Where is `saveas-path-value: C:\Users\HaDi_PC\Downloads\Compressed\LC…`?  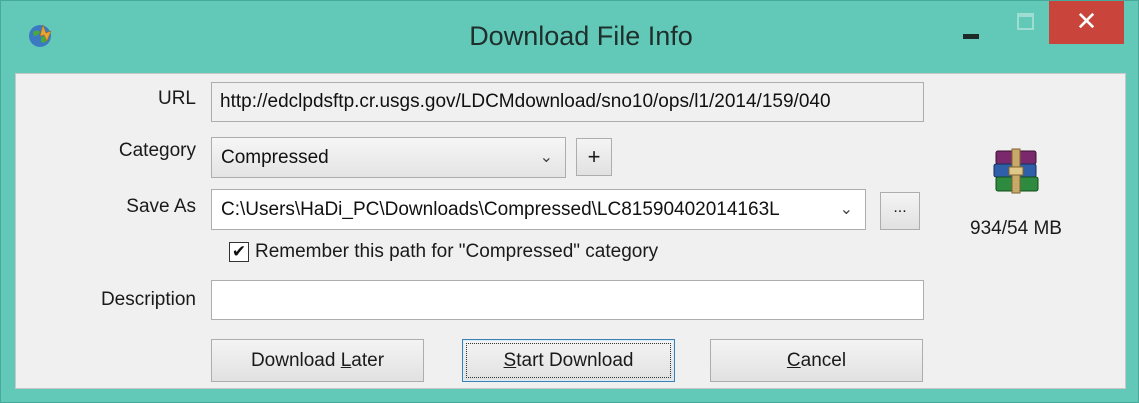 saveas-path-value: C:\Users\HaDi_PC\Downloads\Compressed\LC… is located at coordinates (500, 209).